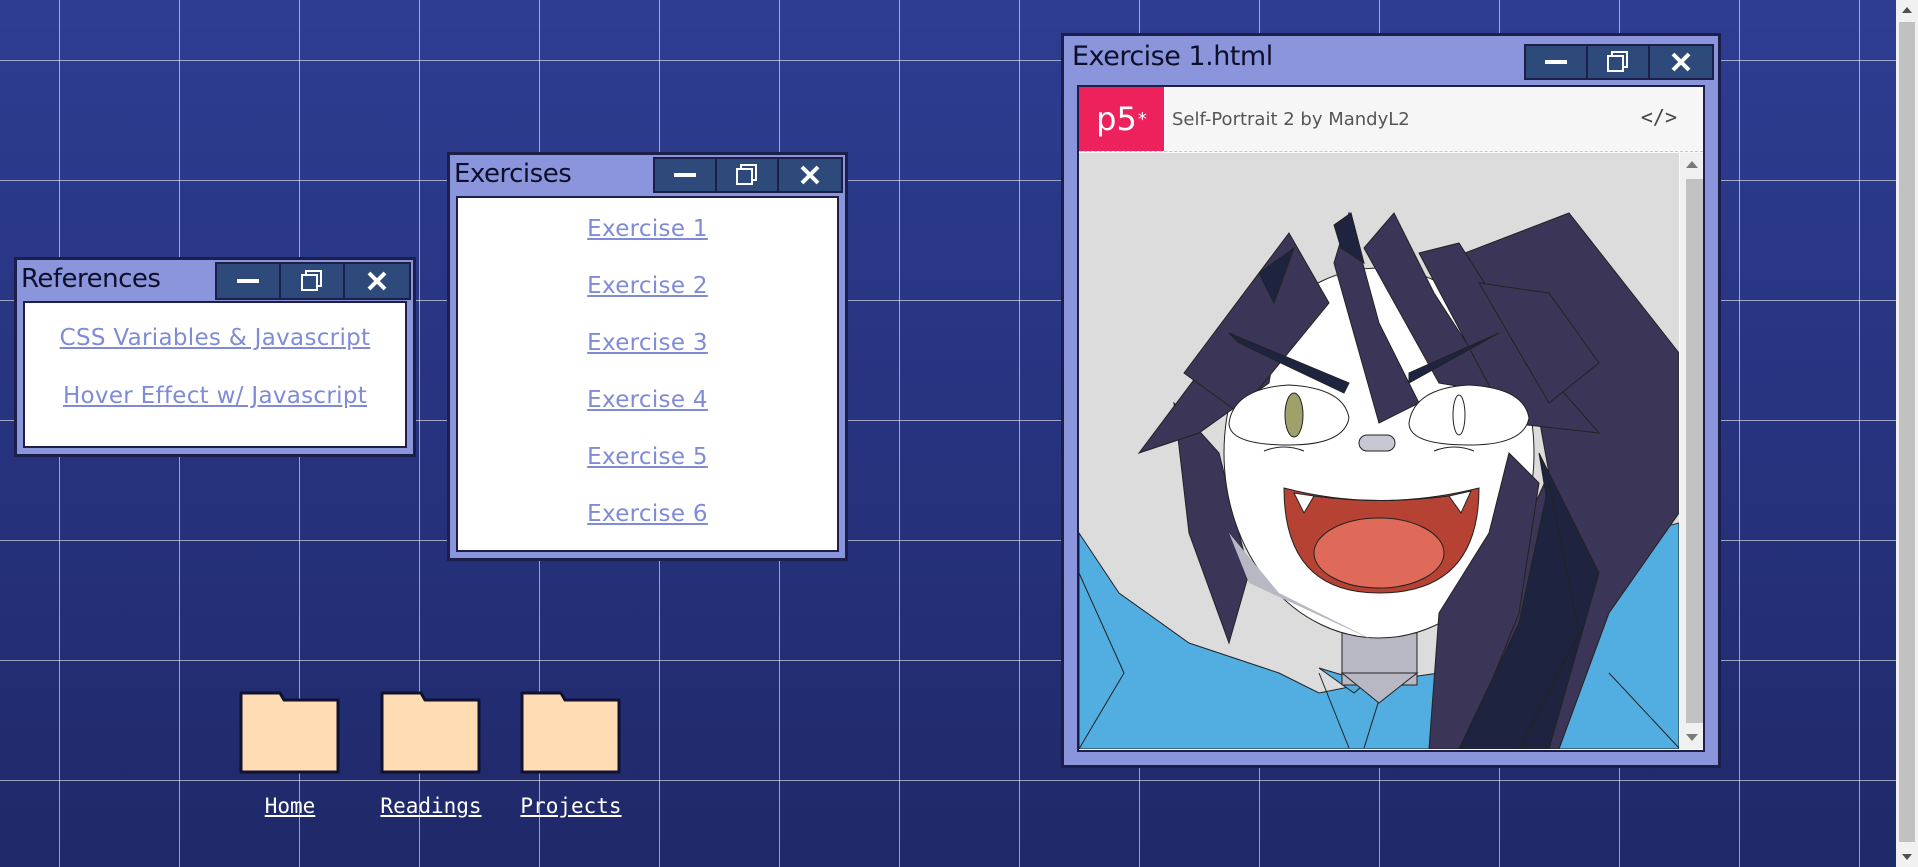 The height and width of the screenshot is (867, 1918). Describe the element at coordinates (647, 229) in the screenshot. I see `link-exercise-1: Exercise 1` at that location.